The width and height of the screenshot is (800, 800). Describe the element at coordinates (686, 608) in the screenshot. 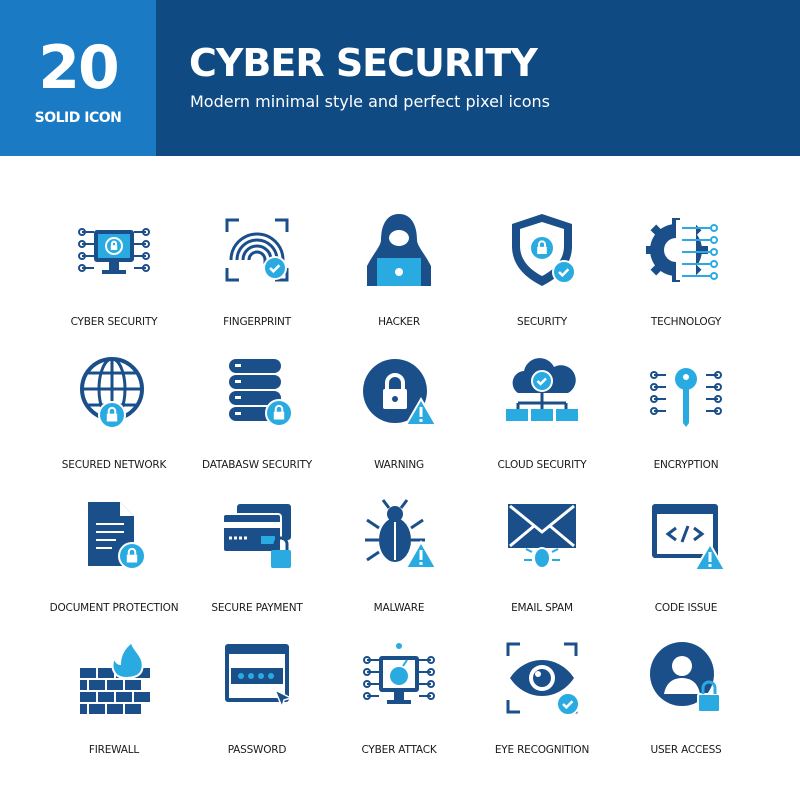

I see `icon-label: CODE ISSUE` at that location.